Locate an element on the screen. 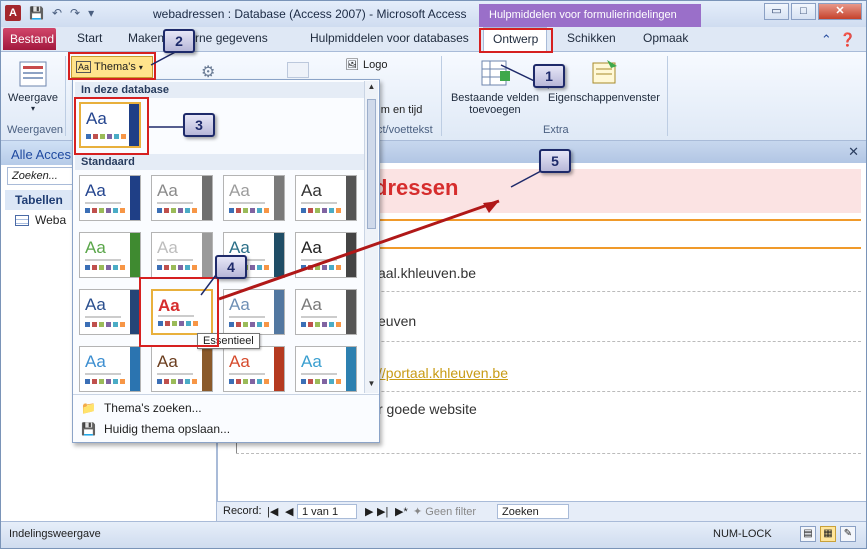 Image resolution: width=867 pixels, height=549 pixels. tab-bestand: Bestand is located at coordinates (29, 39).